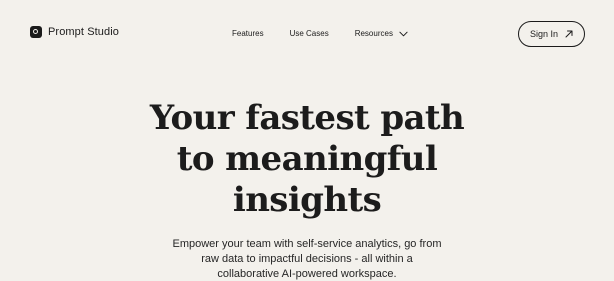 This screenshot has height=281, width=614. I want to click on brand: Prompt Studio, so click(74, 32).